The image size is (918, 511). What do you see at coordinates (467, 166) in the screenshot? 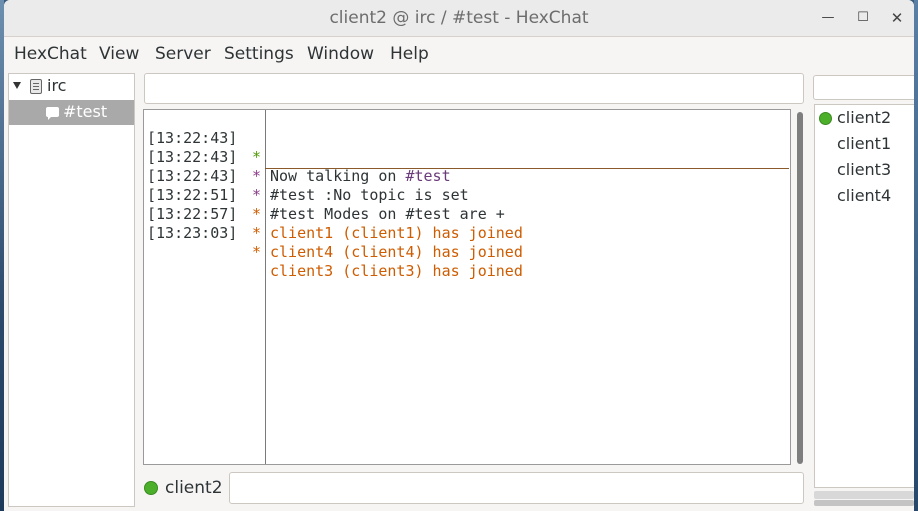
I see `chat-line: [13:22:43] * #test :No topic is set` at bounding box center [467, 166].